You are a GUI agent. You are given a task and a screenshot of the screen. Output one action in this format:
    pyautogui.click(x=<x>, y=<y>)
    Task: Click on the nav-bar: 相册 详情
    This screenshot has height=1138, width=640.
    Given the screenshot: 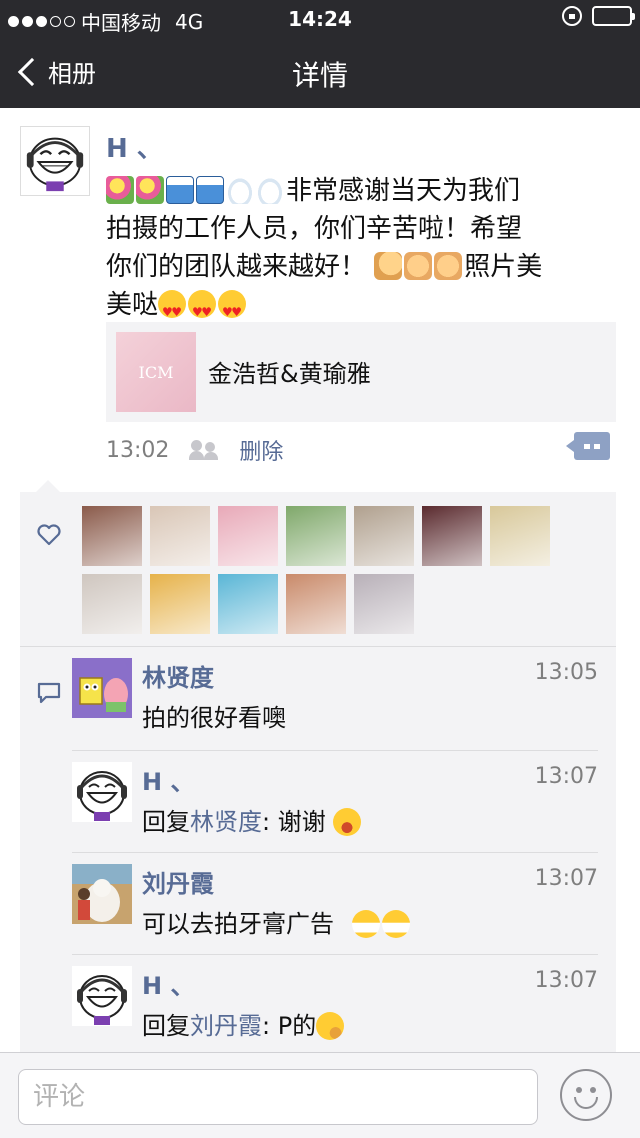 What is the action you would take?
    pyautogui.click(x=320, y=74)
    